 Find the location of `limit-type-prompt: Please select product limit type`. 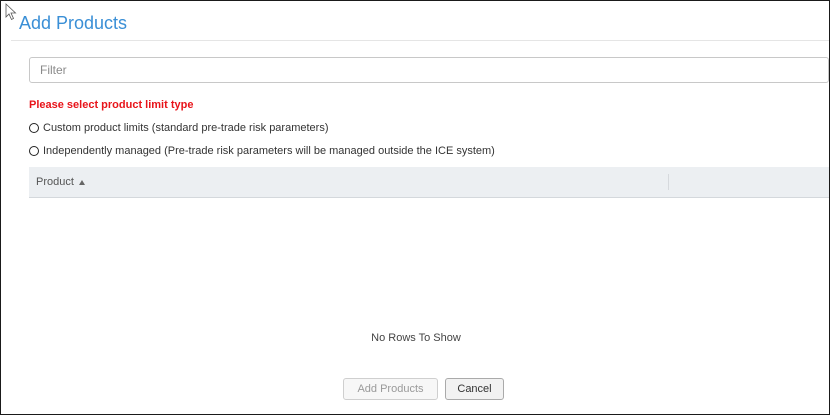

limit-type-prompt: Please select product limit type is located at coordinates (111, 105).